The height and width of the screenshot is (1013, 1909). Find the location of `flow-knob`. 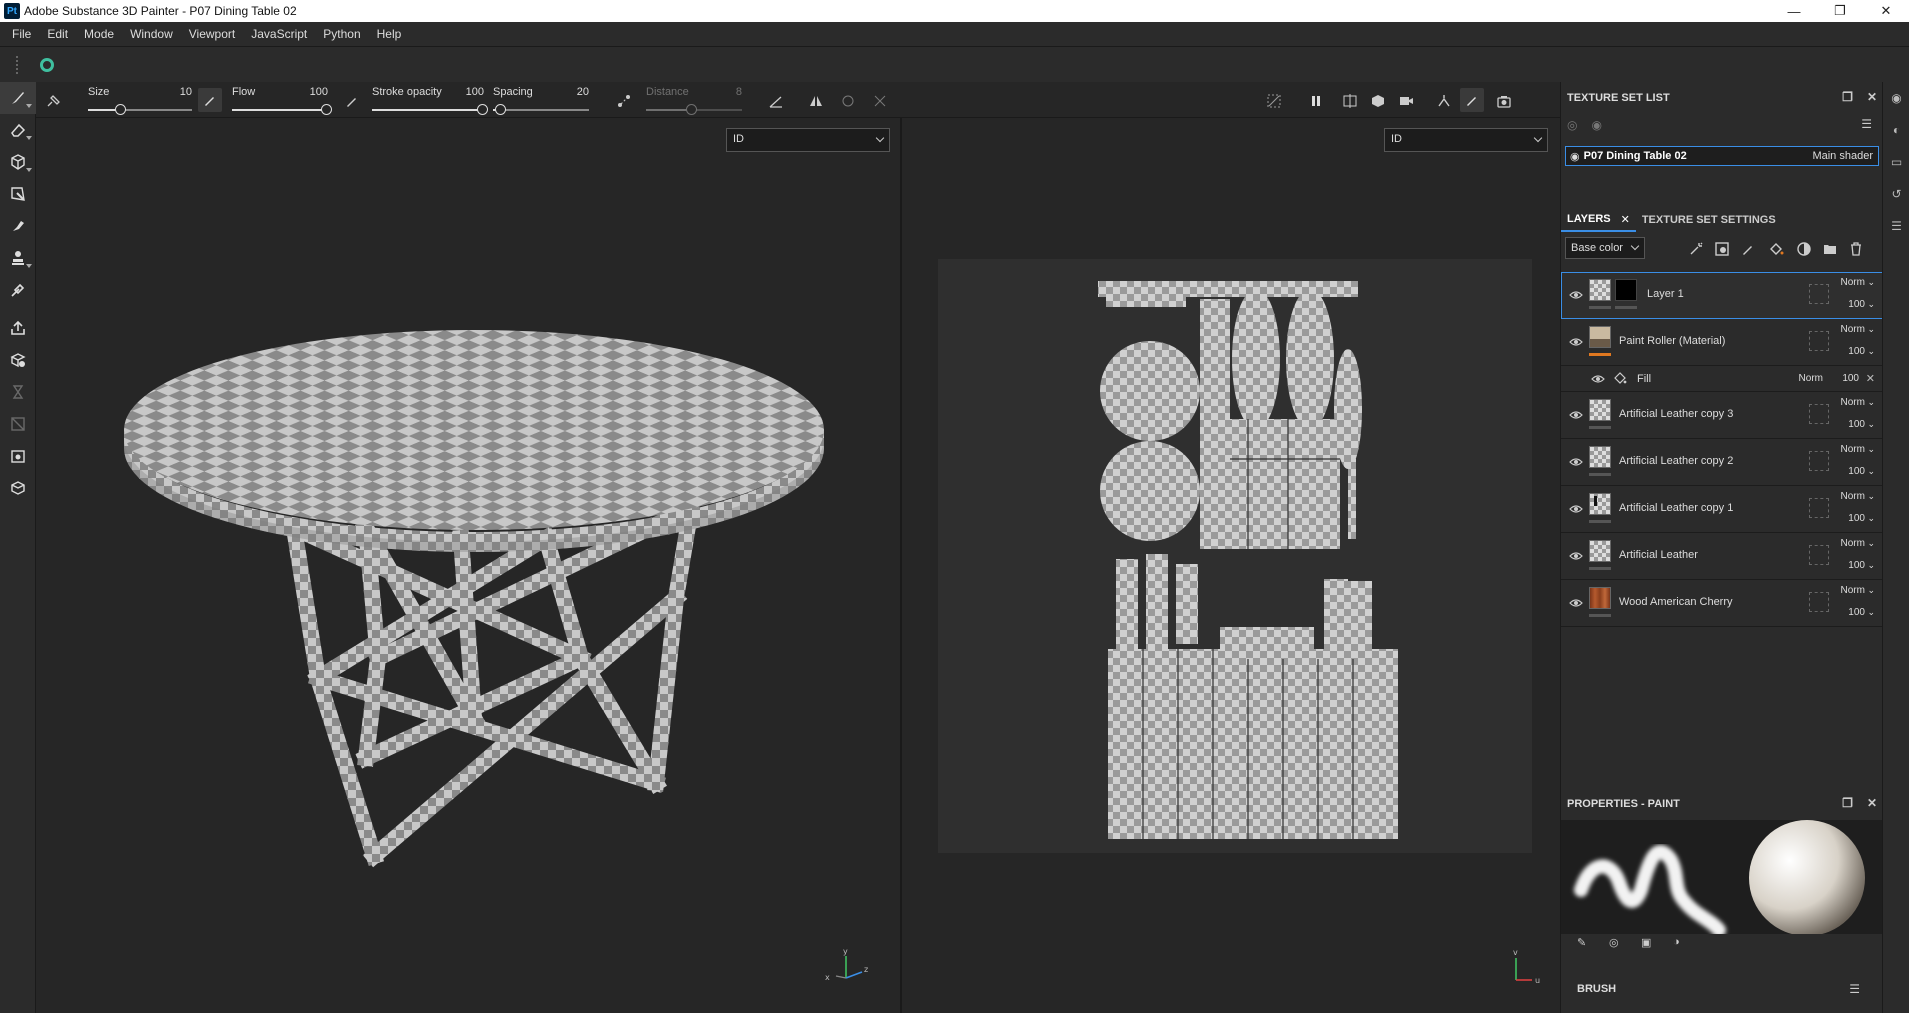

flow-knob is located at coordinates (326, 109).